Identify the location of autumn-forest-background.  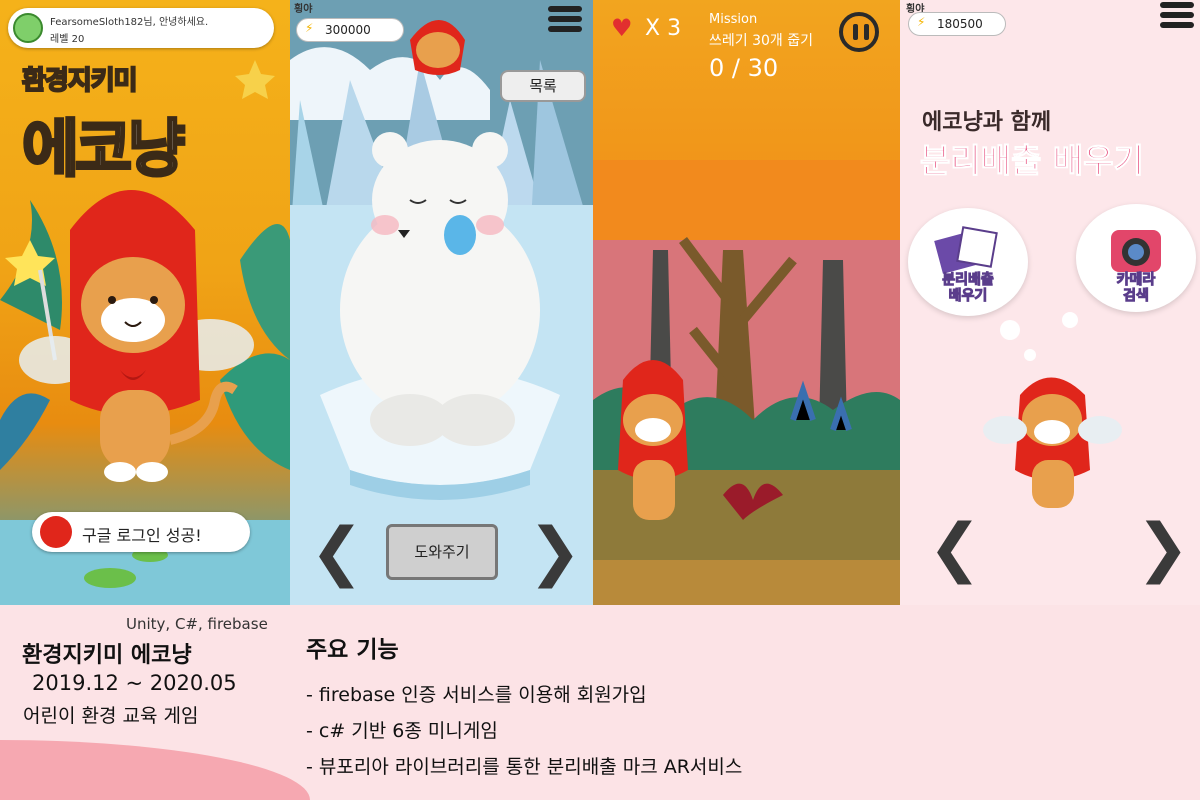
(746, 382).